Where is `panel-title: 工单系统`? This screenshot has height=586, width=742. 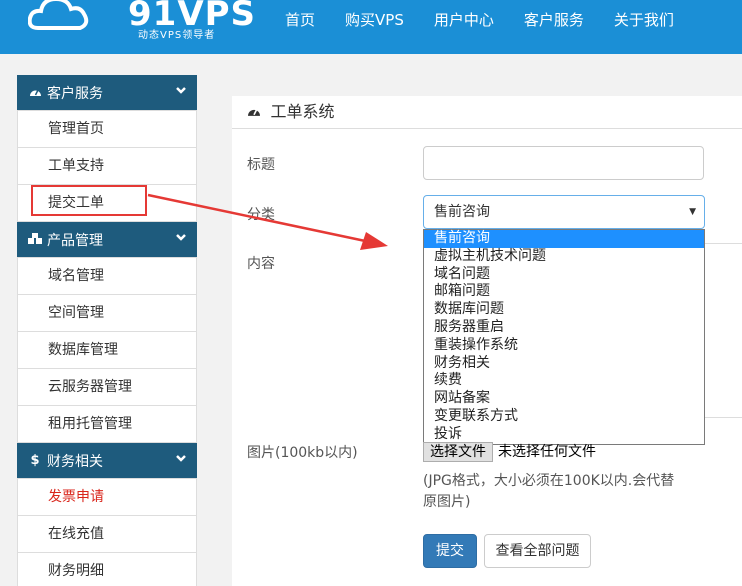 panel-title: 工单系统 is located at coordinates (487, 112).